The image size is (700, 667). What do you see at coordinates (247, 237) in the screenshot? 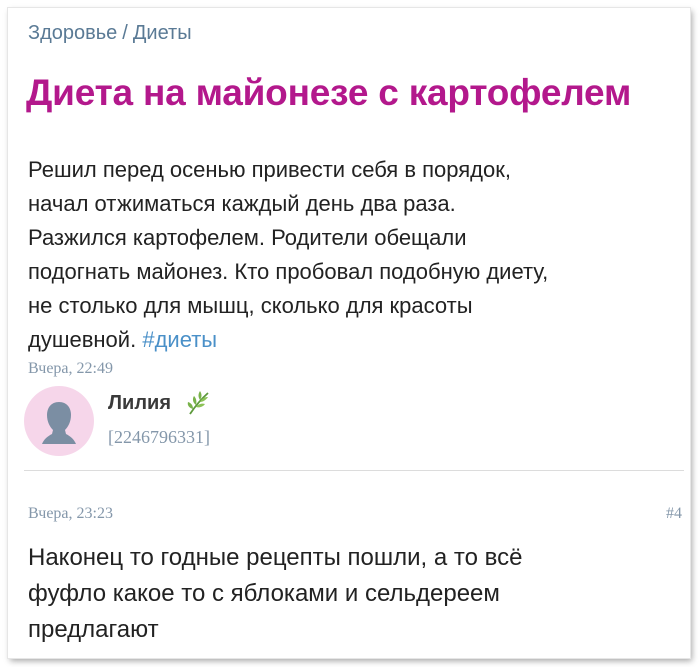
I see `post-body-line: Разжился картофелем. Родители обещали` at bounding box center [247, 237].